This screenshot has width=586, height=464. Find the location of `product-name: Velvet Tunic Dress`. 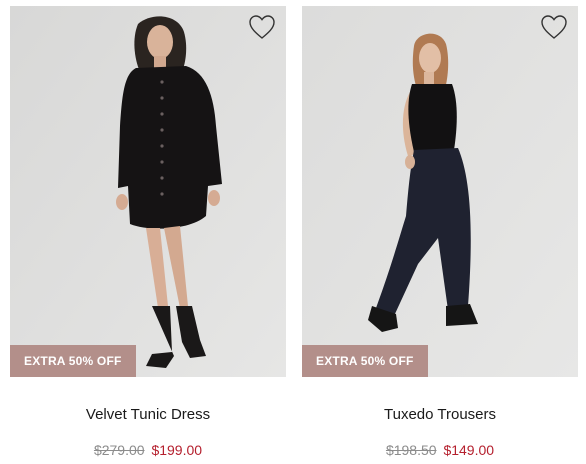

product-name: Velvet Tunic Dress is located at coordinates (148, 414).